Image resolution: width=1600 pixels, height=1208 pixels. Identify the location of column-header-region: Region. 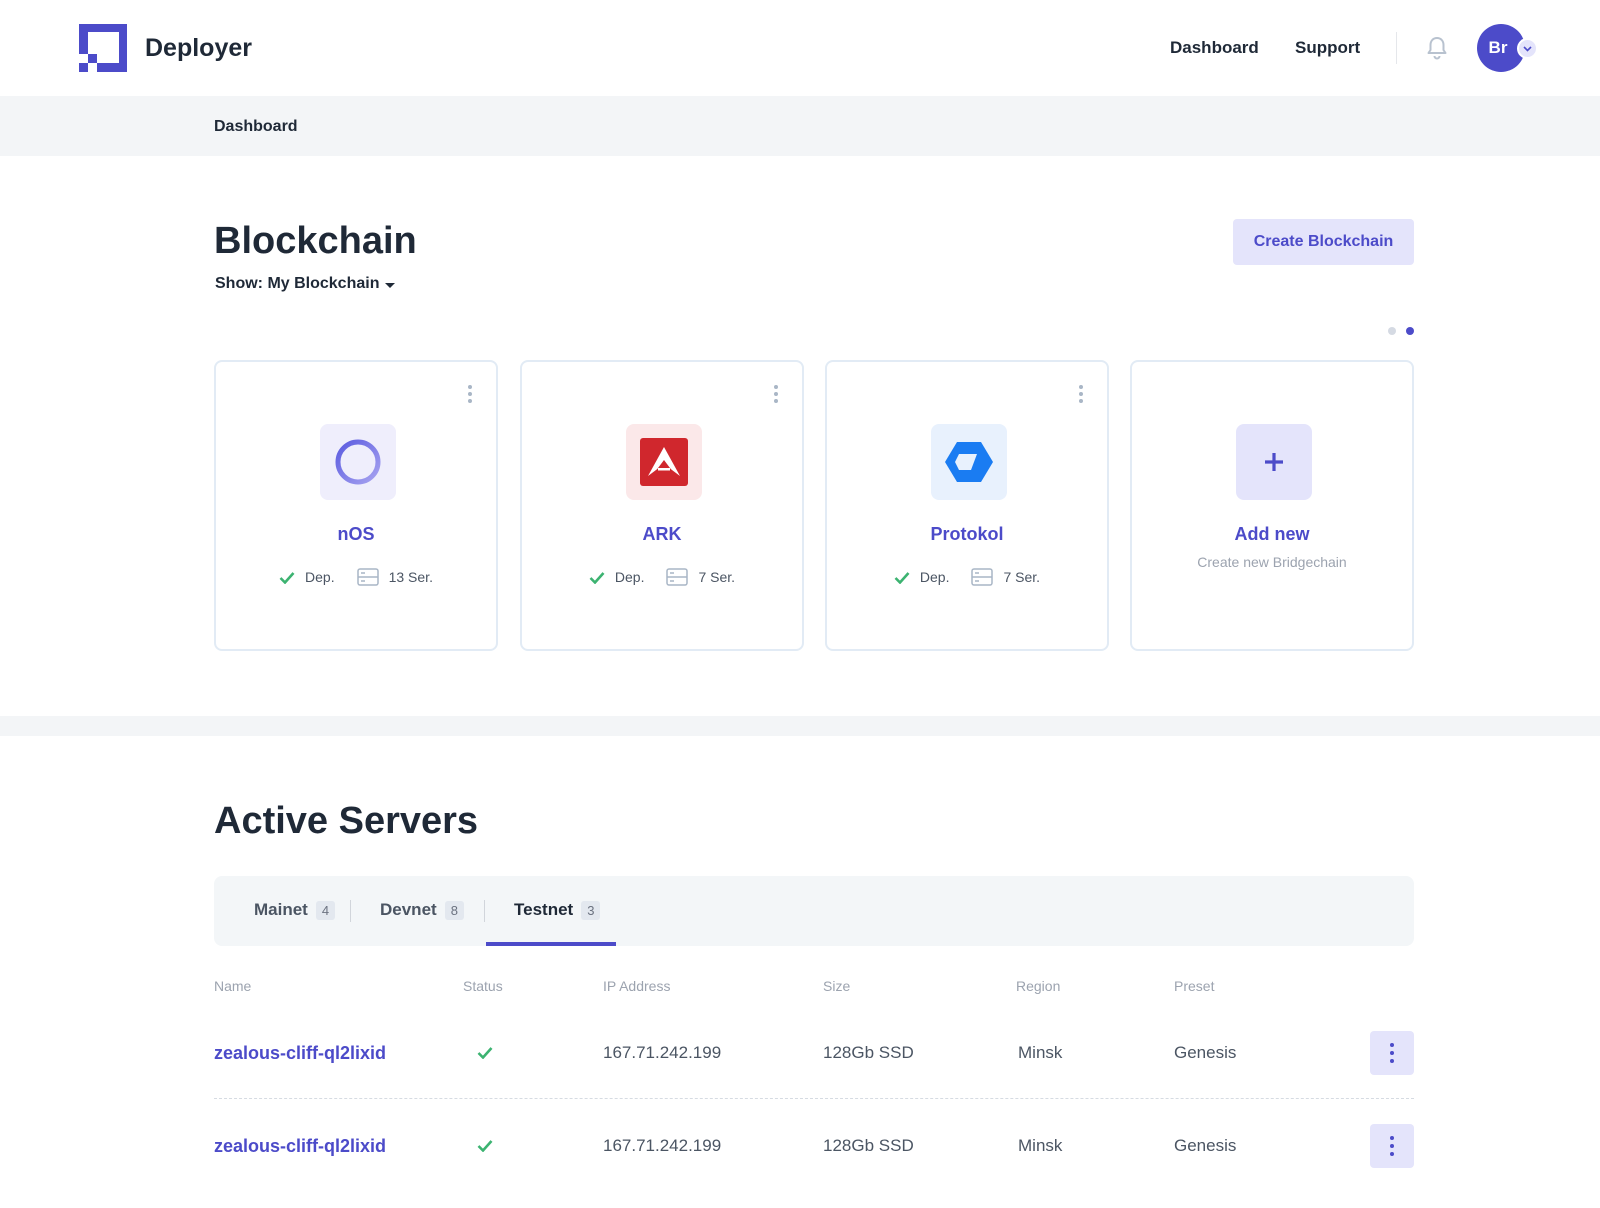
(1038, 986).